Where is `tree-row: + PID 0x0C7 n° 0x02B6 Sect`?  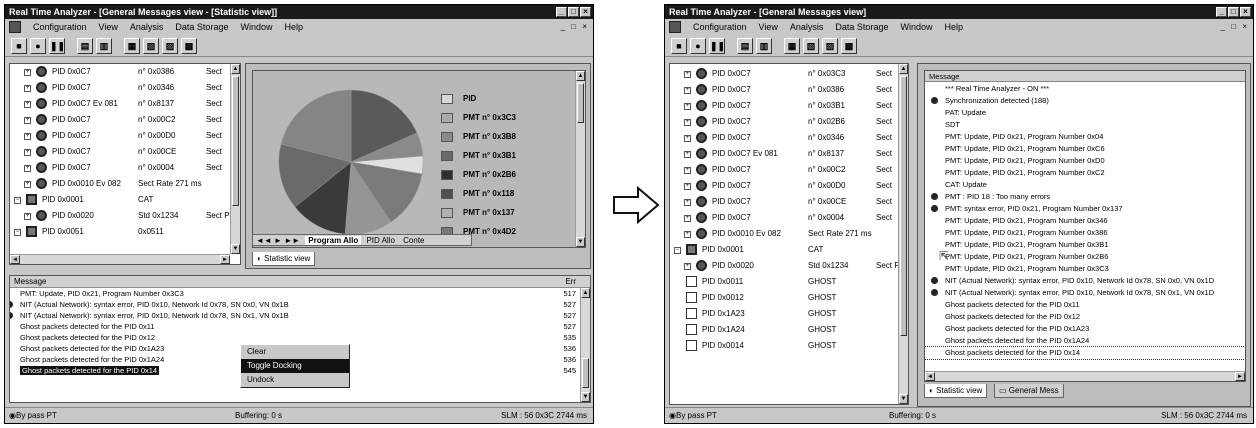 tree-row: + PID 0x0C7 n° 0x02B6 Sect is located at coordinates (784, 122).